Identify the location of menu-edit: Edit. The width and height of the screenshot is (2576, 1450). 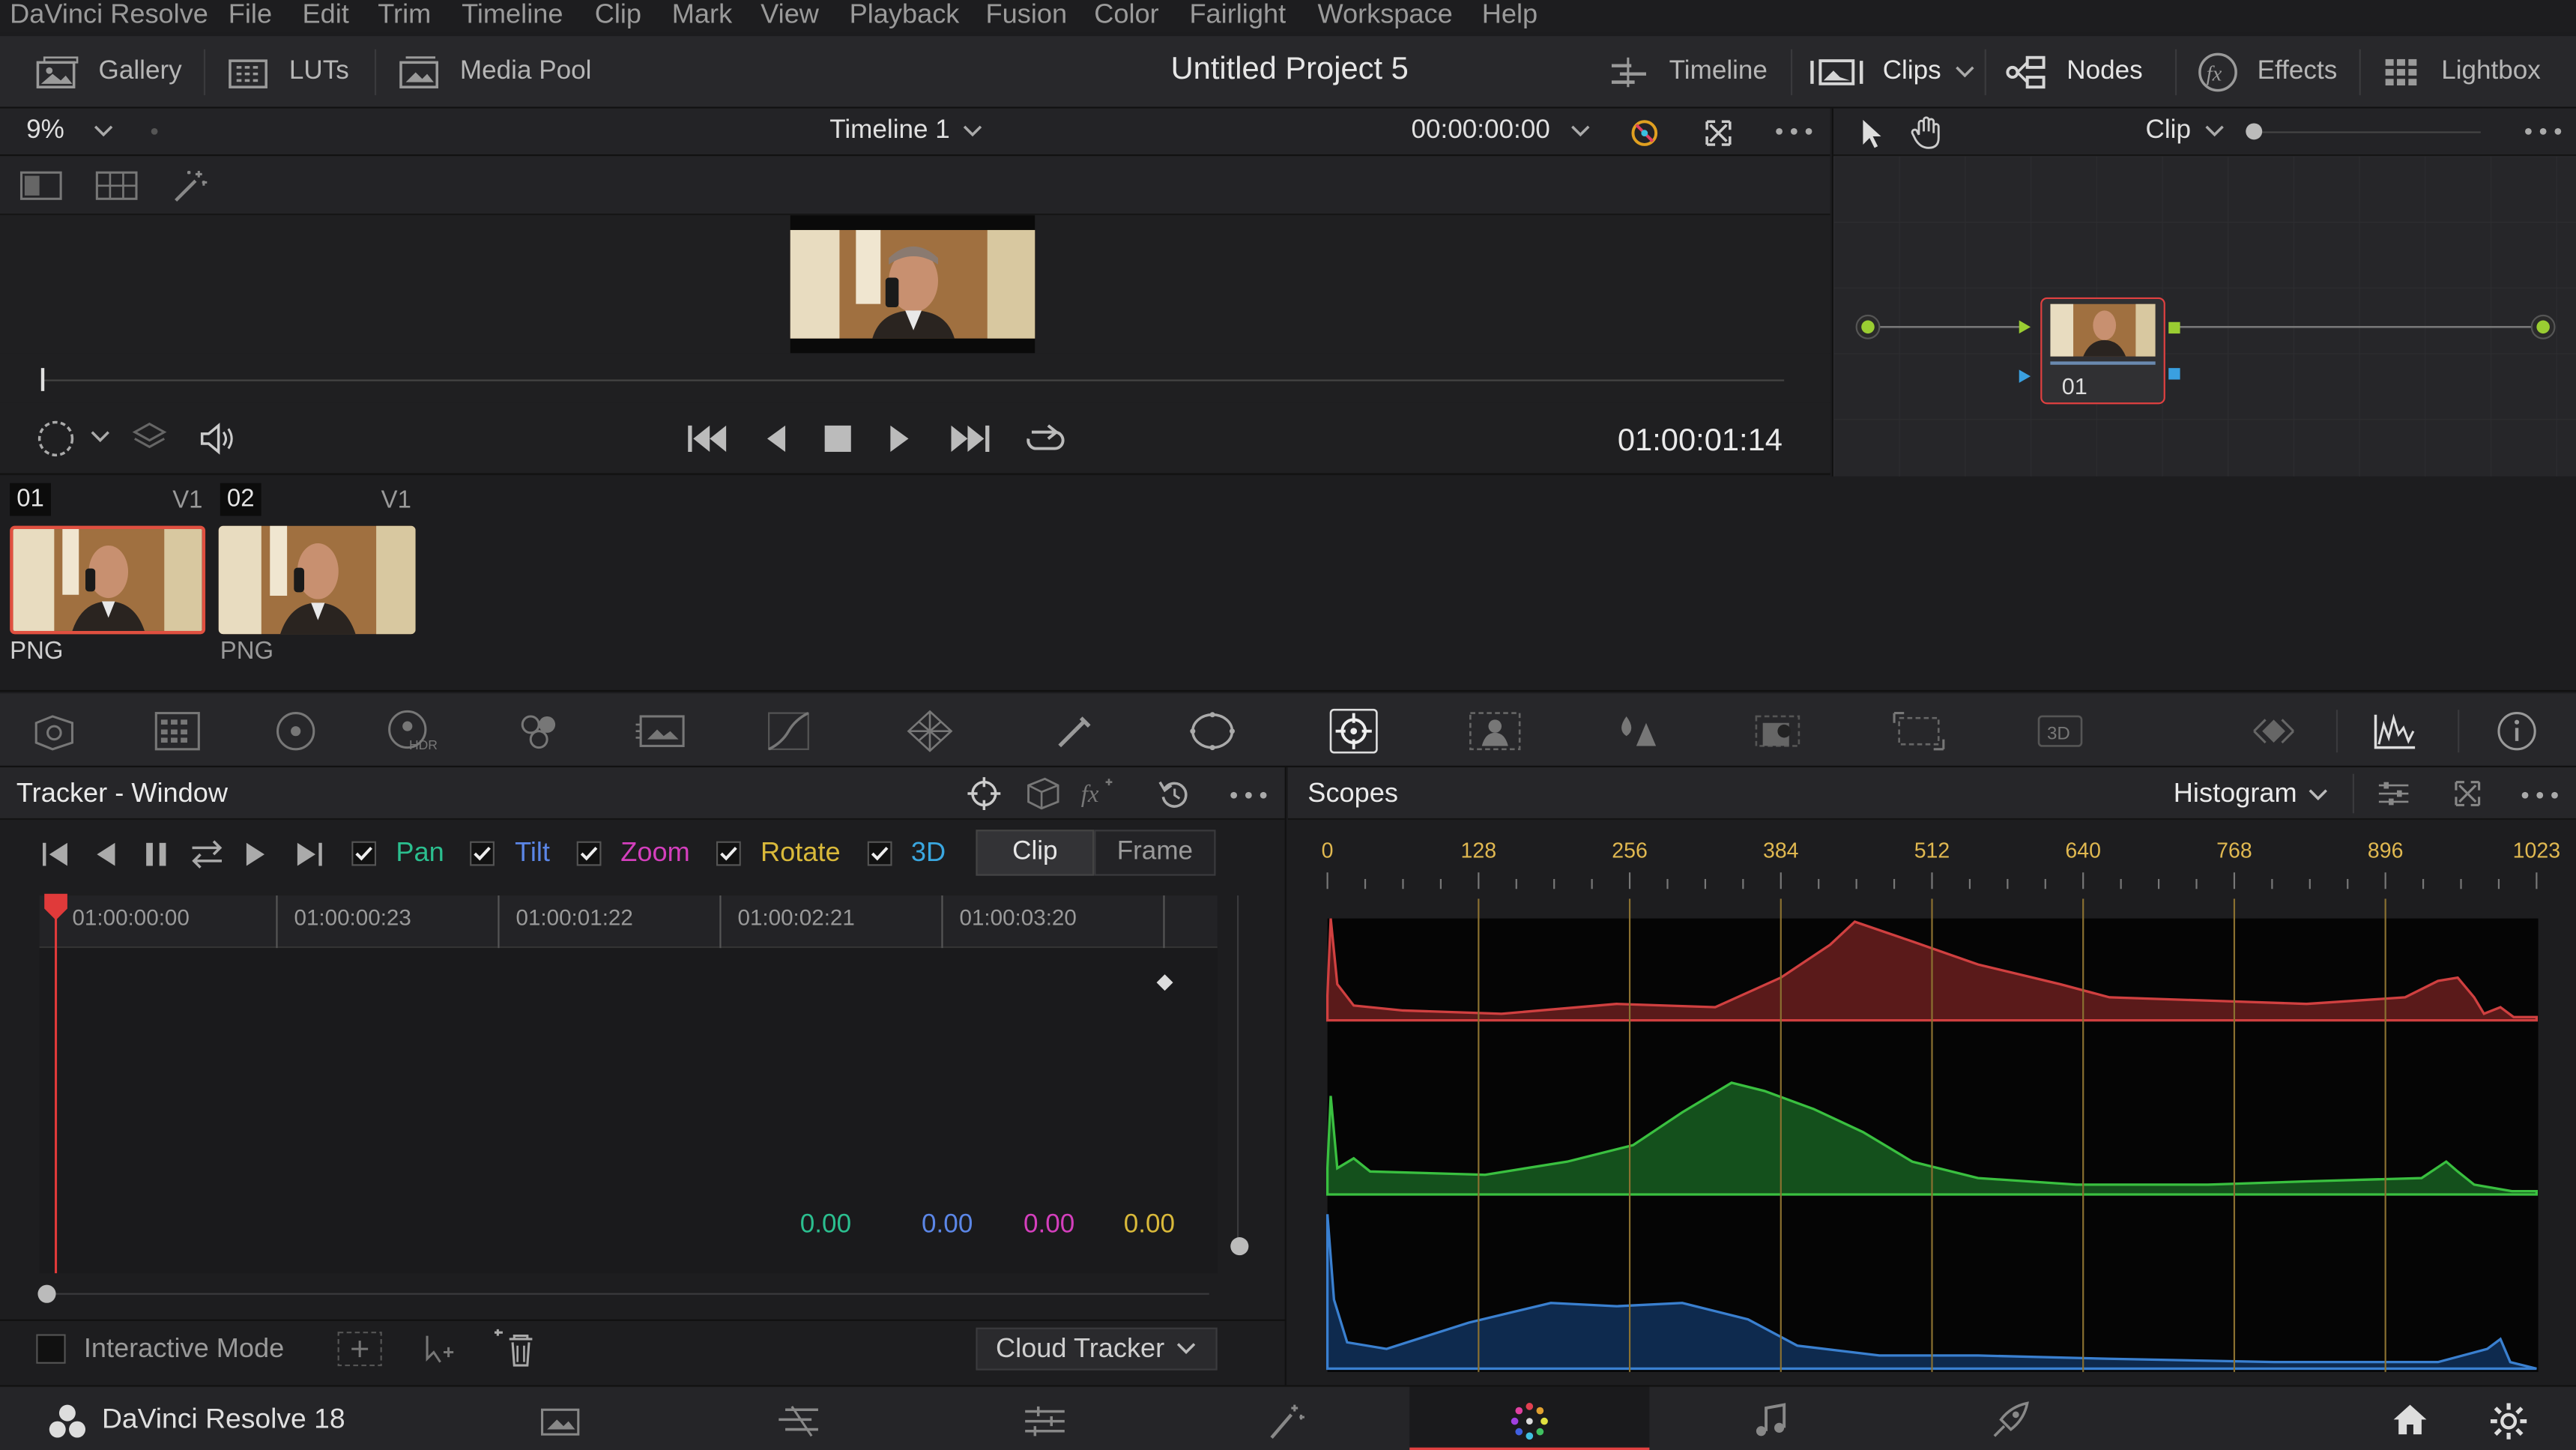
(325, 15).